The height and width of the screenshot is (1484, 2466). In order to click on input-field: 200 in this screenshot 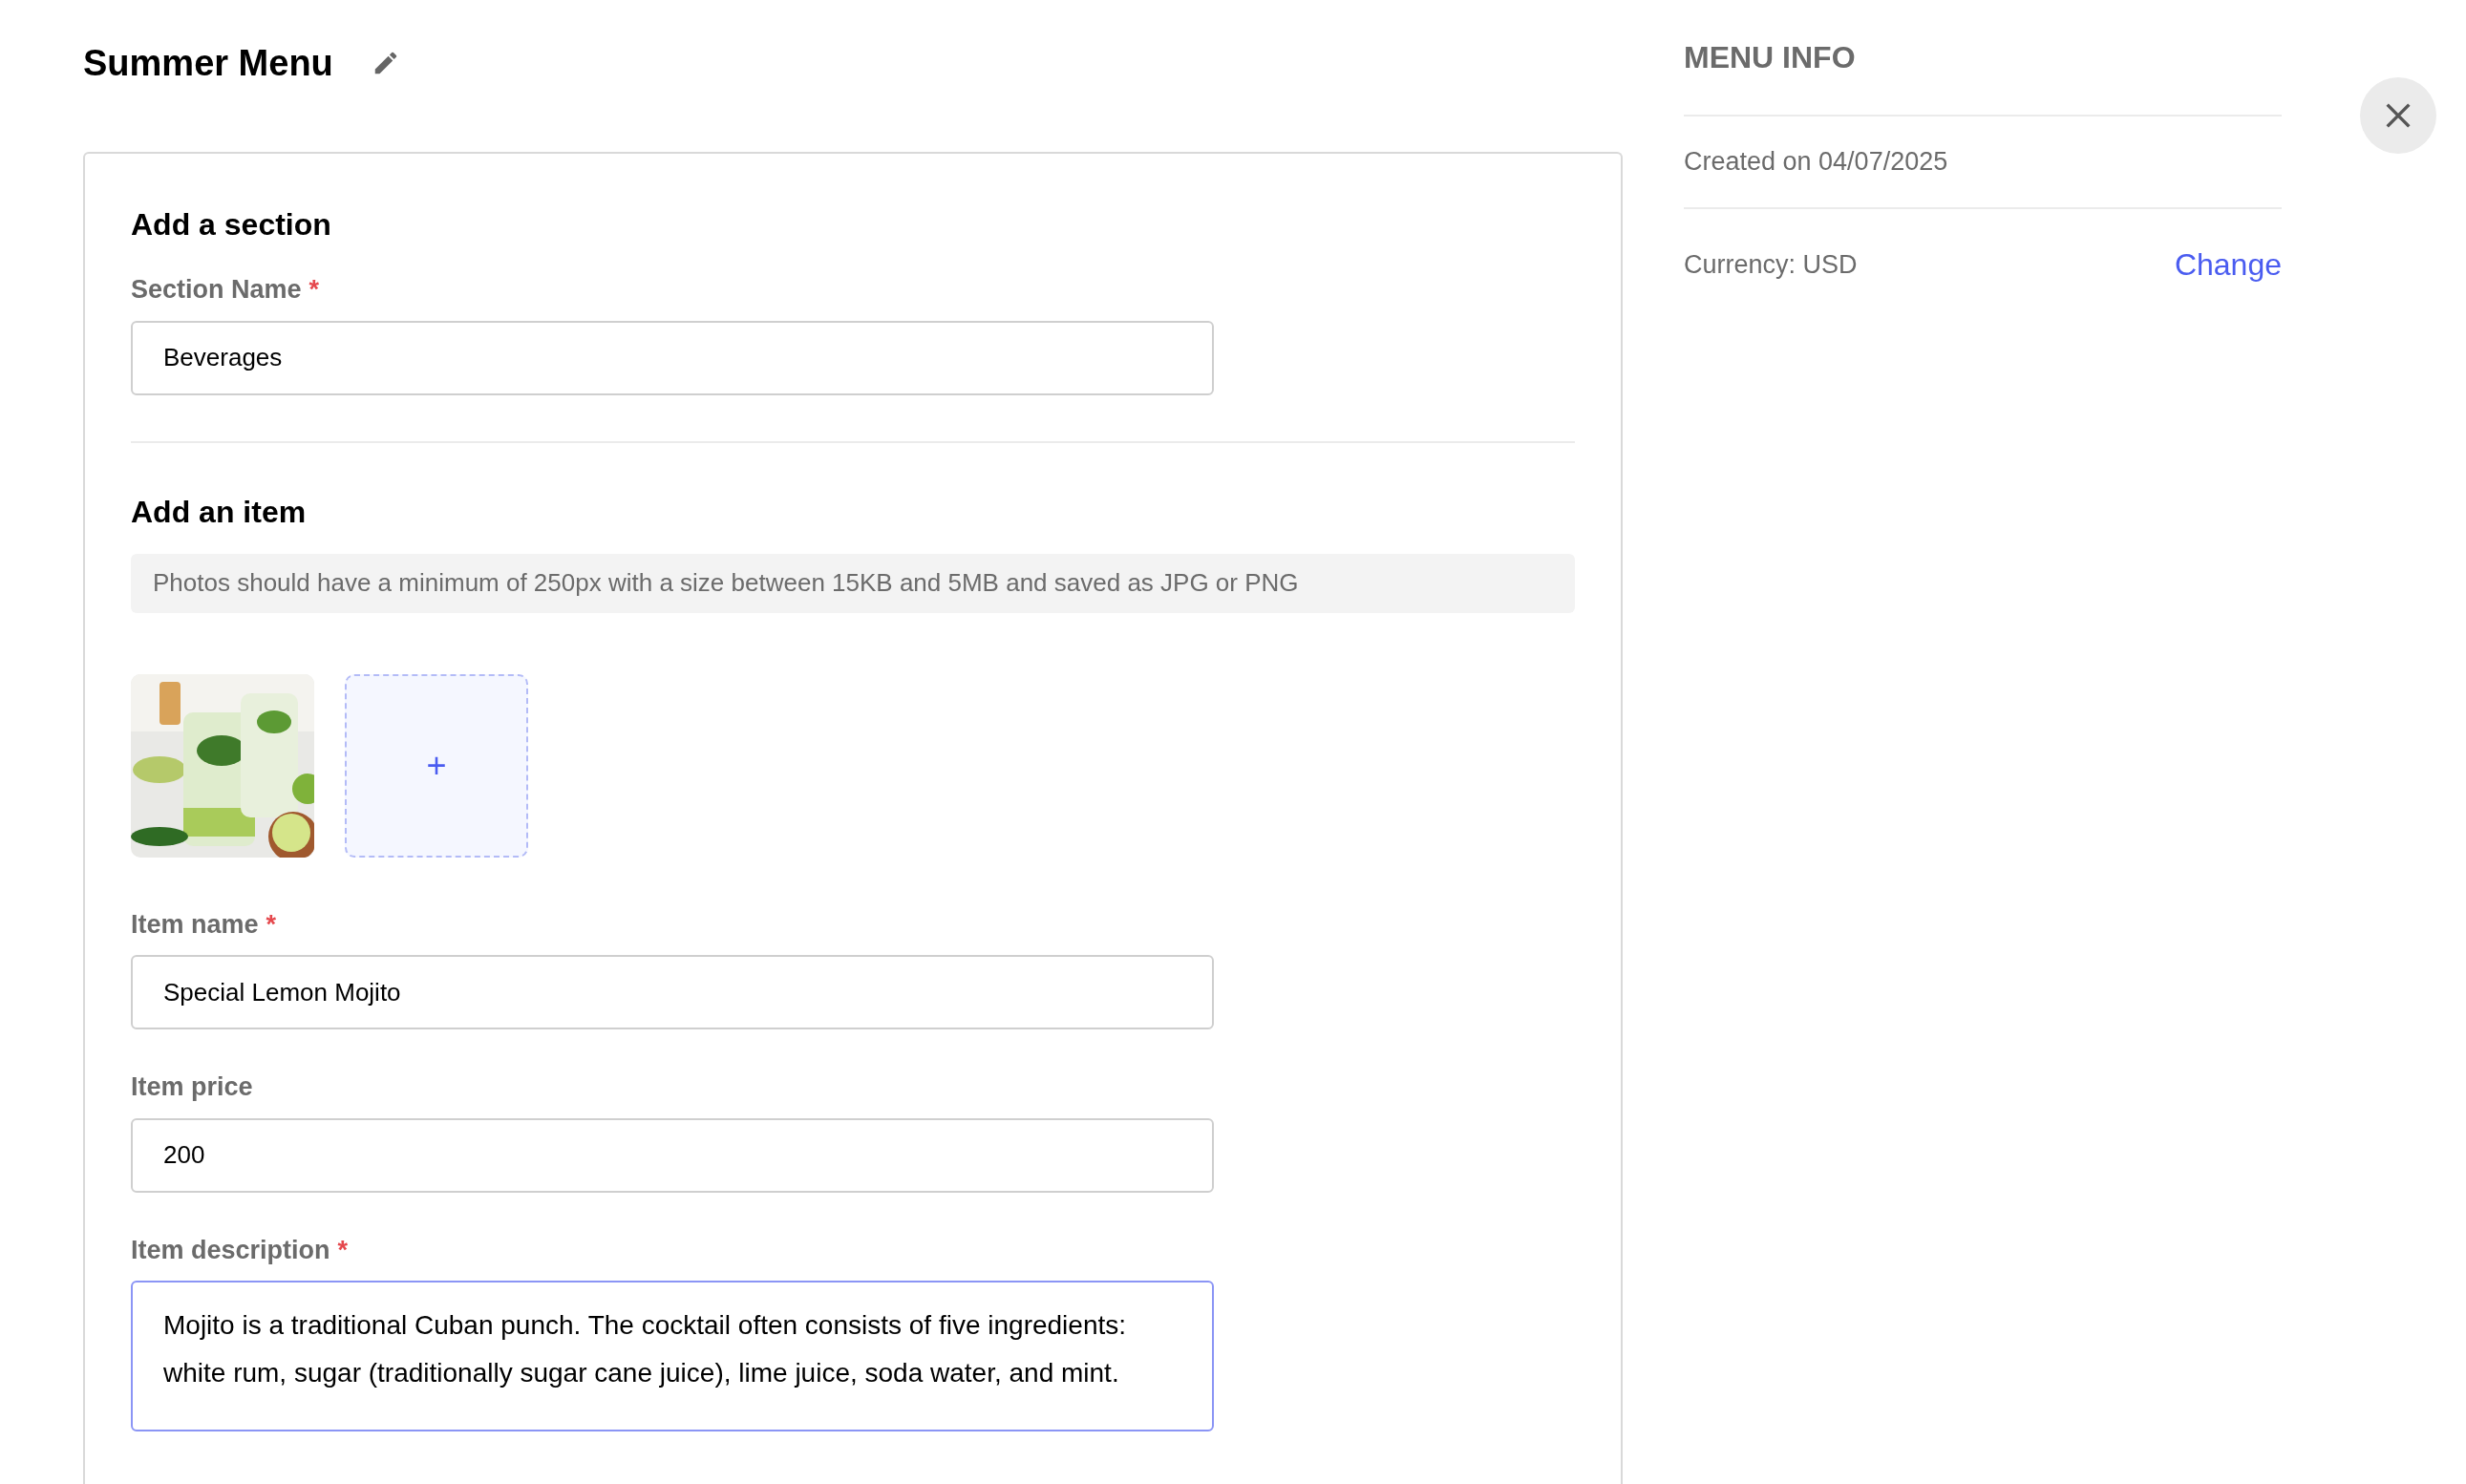, I will do `click(672, 1155)`.